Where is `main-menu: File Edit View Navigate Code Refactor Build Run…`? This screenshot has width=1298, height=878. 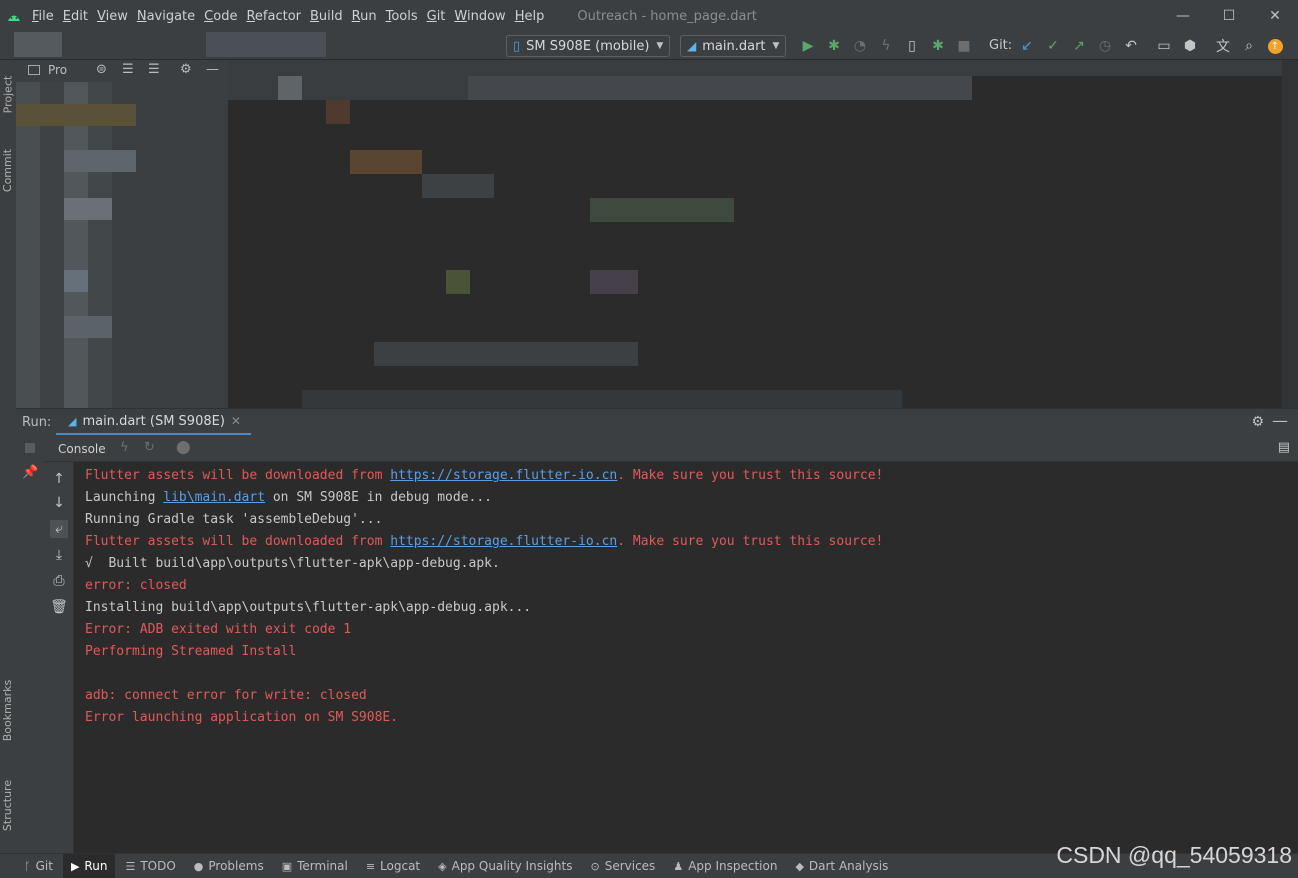
main-menu: File Edit View Navigate Code Refactor Build Run… is located at coordinates (292, 16).